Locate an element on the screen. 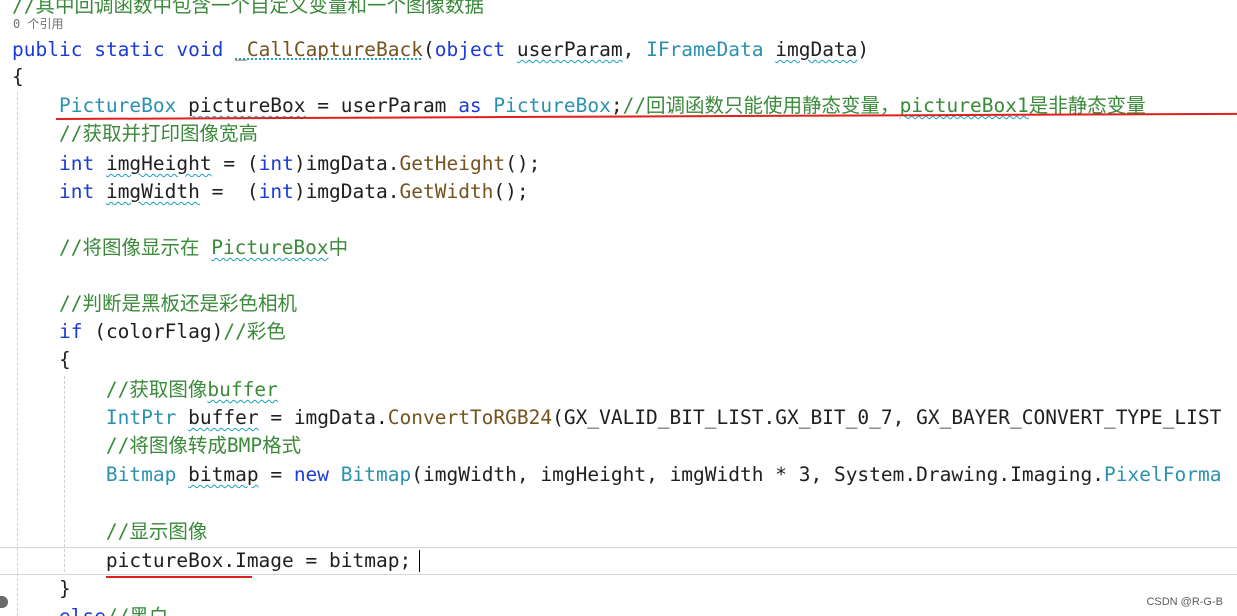 This screenshot has height=616, width=1237. code-token: static is located at coordinates (129, 49).